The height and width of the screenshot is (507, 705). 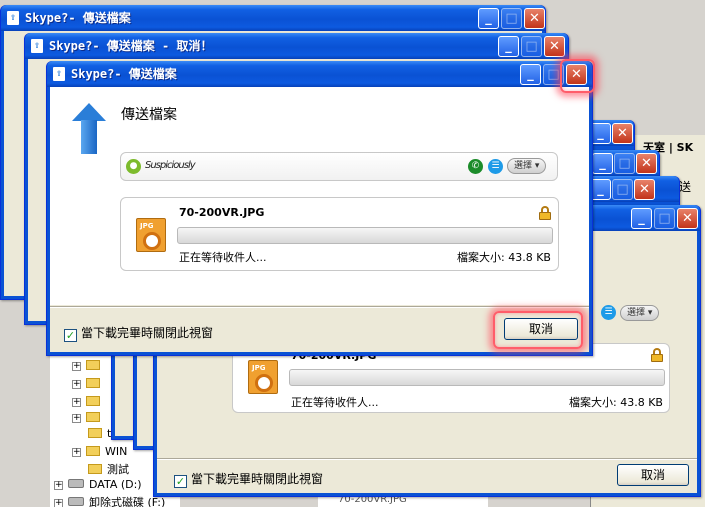 I want to click on dialog-heading: 傳送檔案, so click(x=149, y=115).